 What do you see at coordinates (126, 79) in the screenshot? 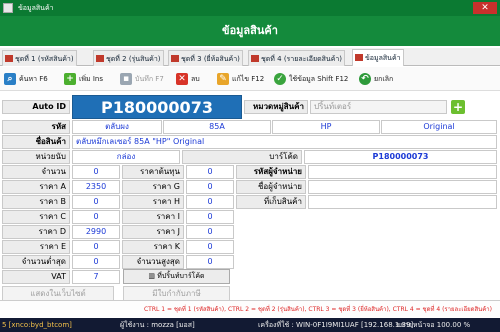
I see `save-icon: ▪` at bounding box center [126, 79].